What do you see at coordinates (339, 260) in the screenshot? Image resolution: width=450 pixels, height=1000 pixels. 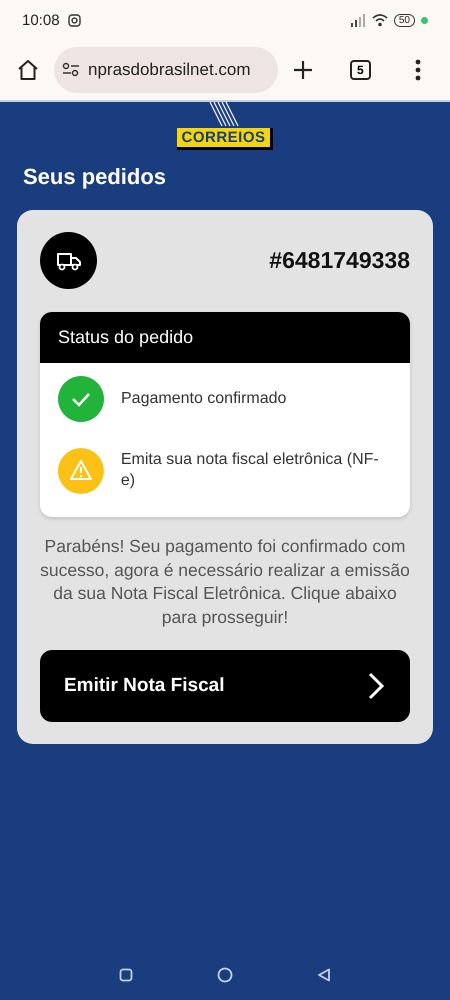 I see `order-number: #6481749338` at bounding box center [339, 260].